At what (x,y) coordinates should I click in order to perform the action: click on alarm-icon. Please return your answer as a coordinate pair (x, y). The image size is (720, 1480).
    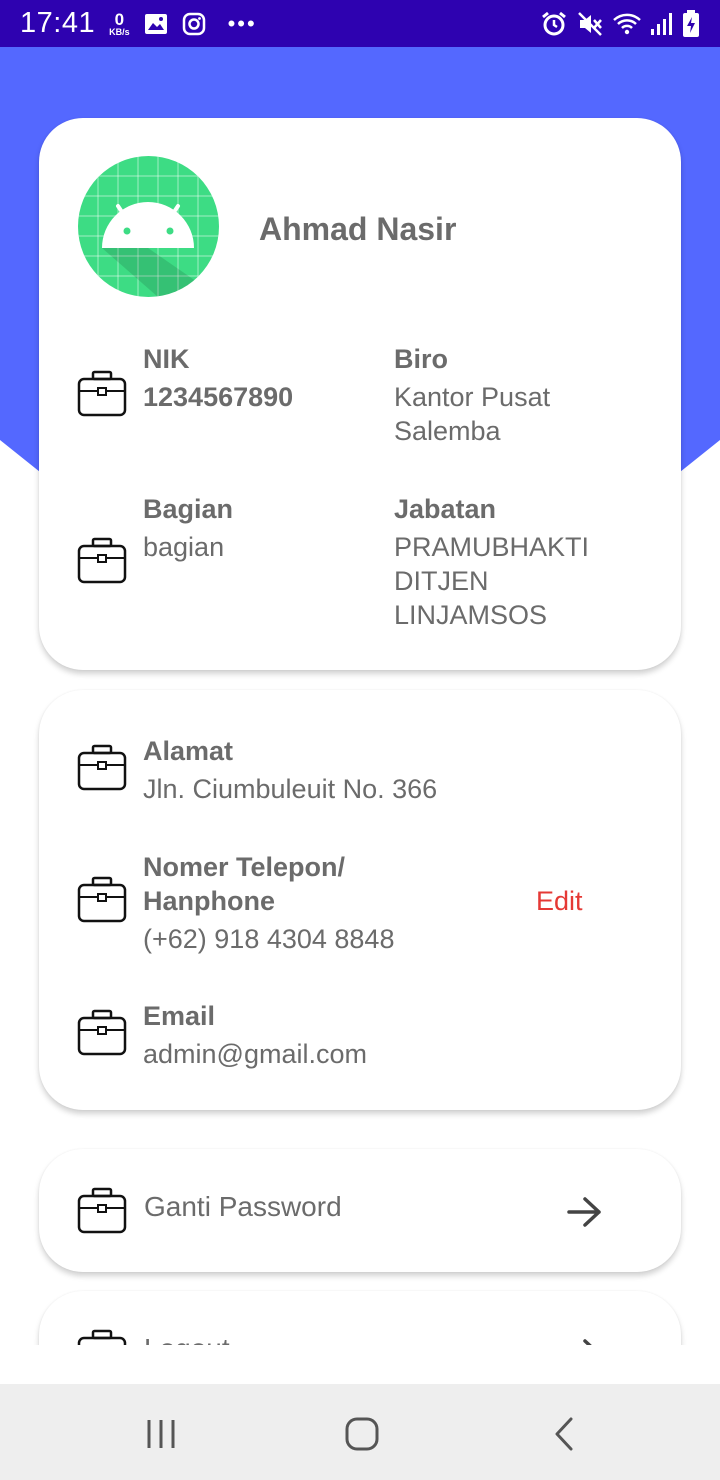
    Looking at the image, I should click on (554, 23).